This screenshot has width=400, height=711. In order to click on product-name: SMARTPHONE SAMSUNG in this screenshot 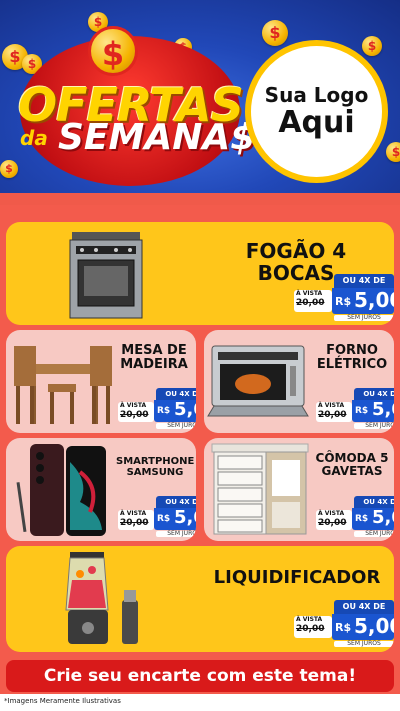, I will do `click(155, 467)`.